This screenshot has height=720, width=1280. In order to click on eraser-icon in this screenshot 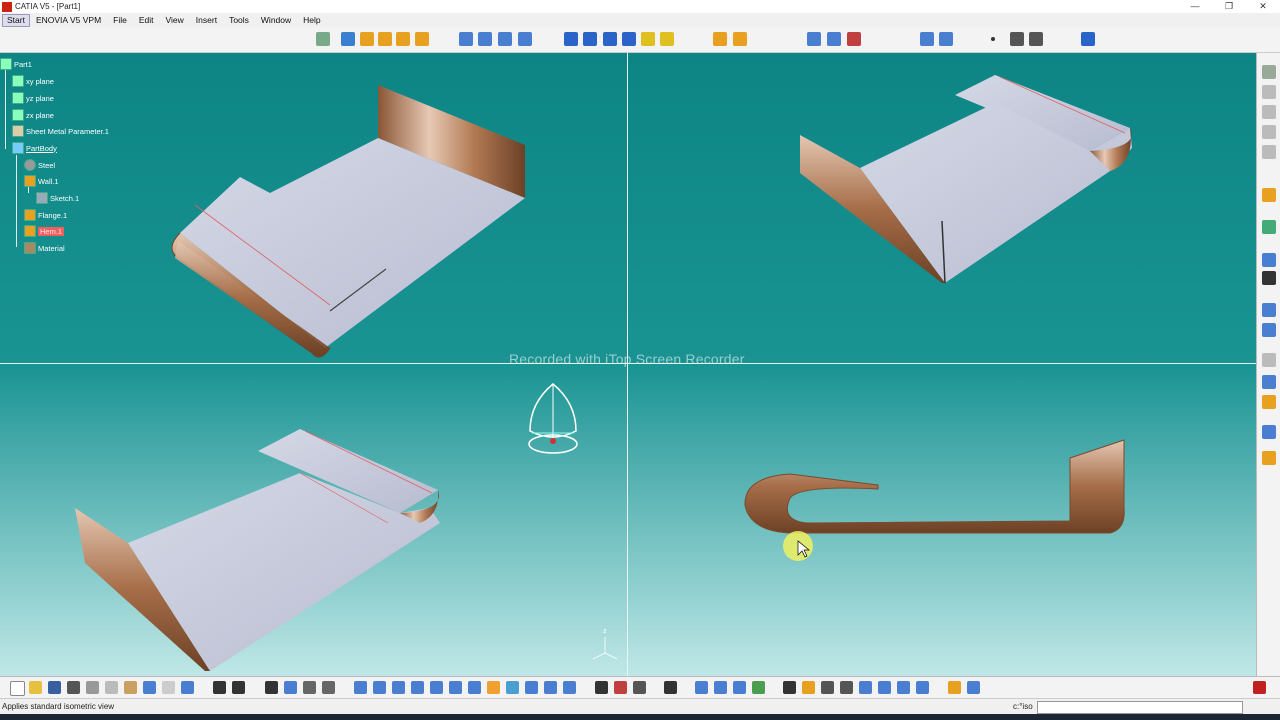, I will do `click(922, 687)`.